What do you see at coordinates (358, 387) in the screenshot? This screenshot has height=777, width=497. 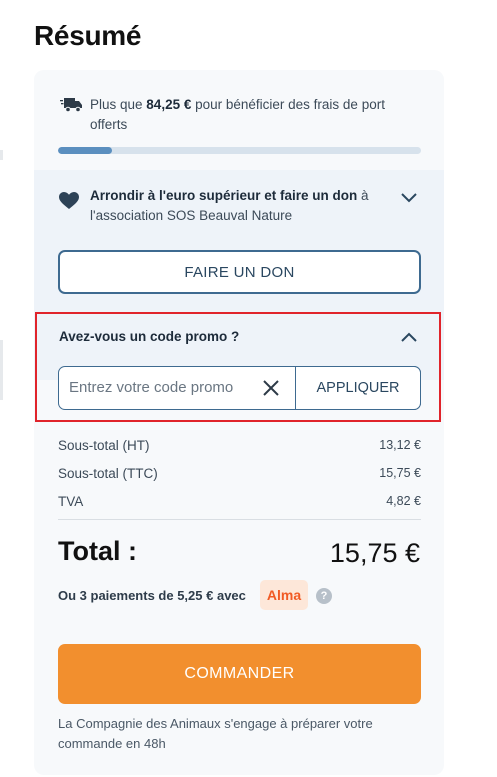 I see `apply-promo-button: APPLIQUER` at bounding box center [358, 387].